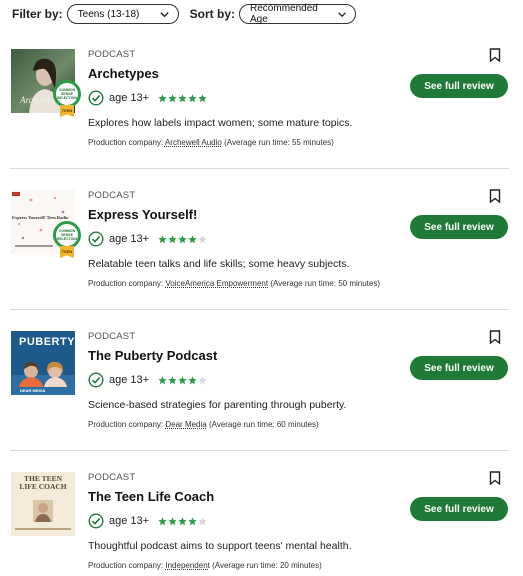  Describe the element at coordinates (47, 342) in the screenshot. I see `cover-title: PUBERTY` at that location.